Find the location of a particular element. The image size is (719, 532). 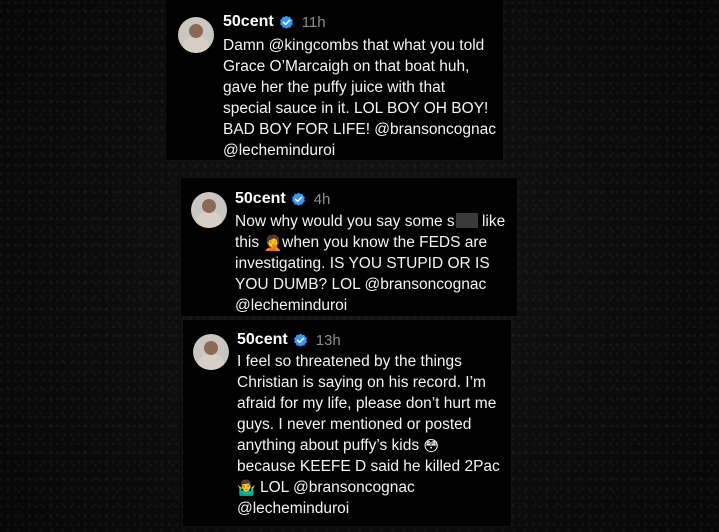

comment-line: this 🤦when you know the FEDS are is located at coordinates (370, 242).